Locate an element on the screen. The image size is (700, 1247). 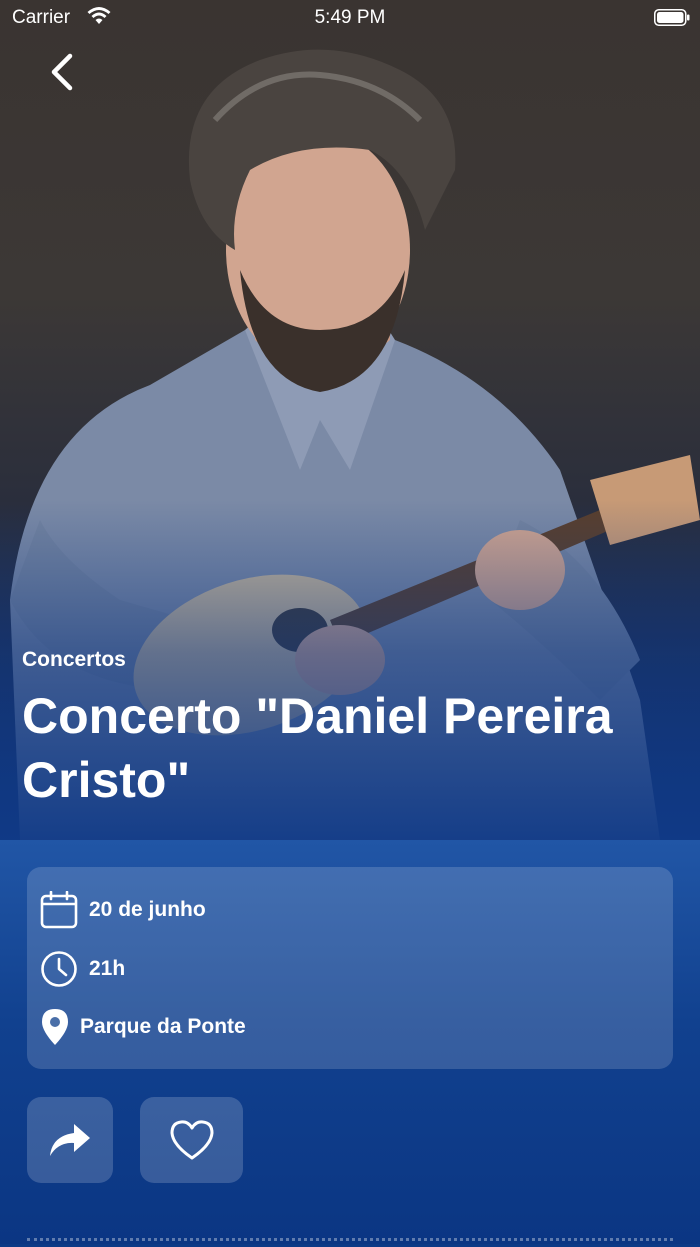
date-row: 20 de junho is located at coordinates (123, 910).